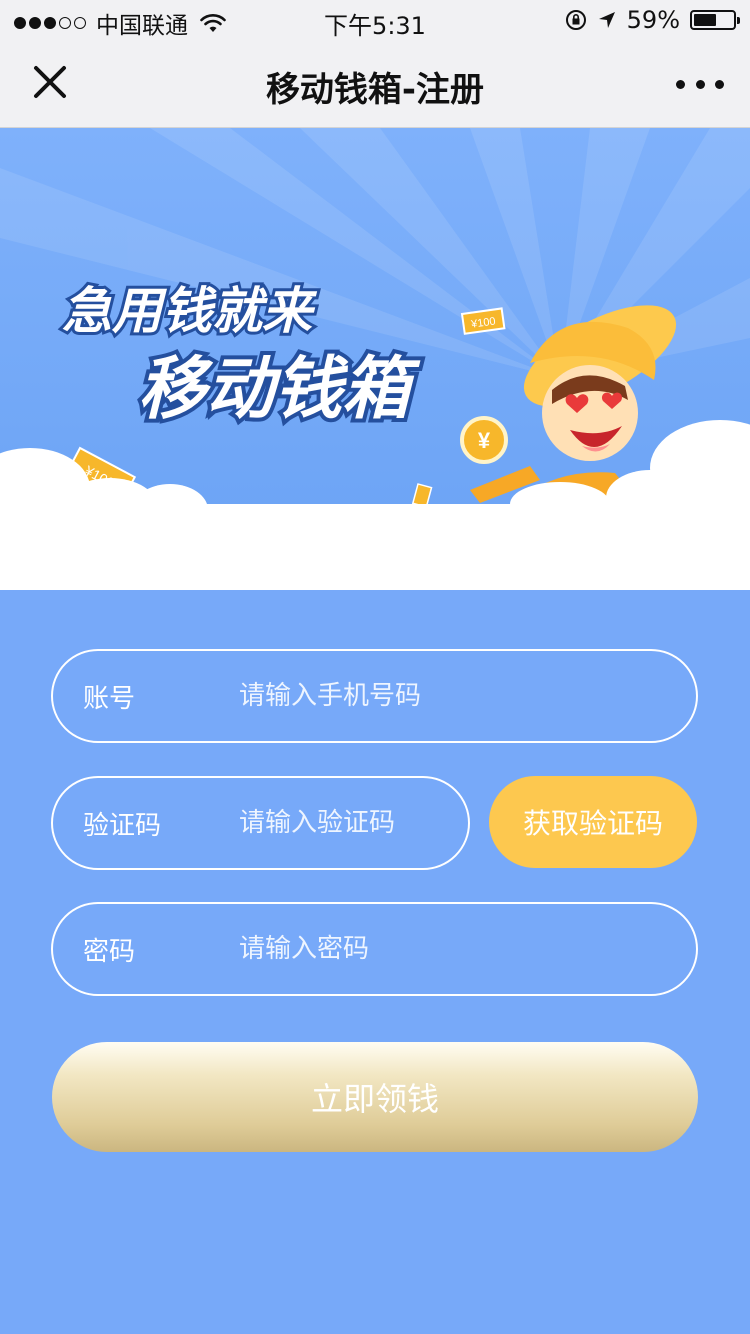 The image size is (750, 1334). I want to click on nav-bar: 移动钱箱-注册, so click(375, 84).